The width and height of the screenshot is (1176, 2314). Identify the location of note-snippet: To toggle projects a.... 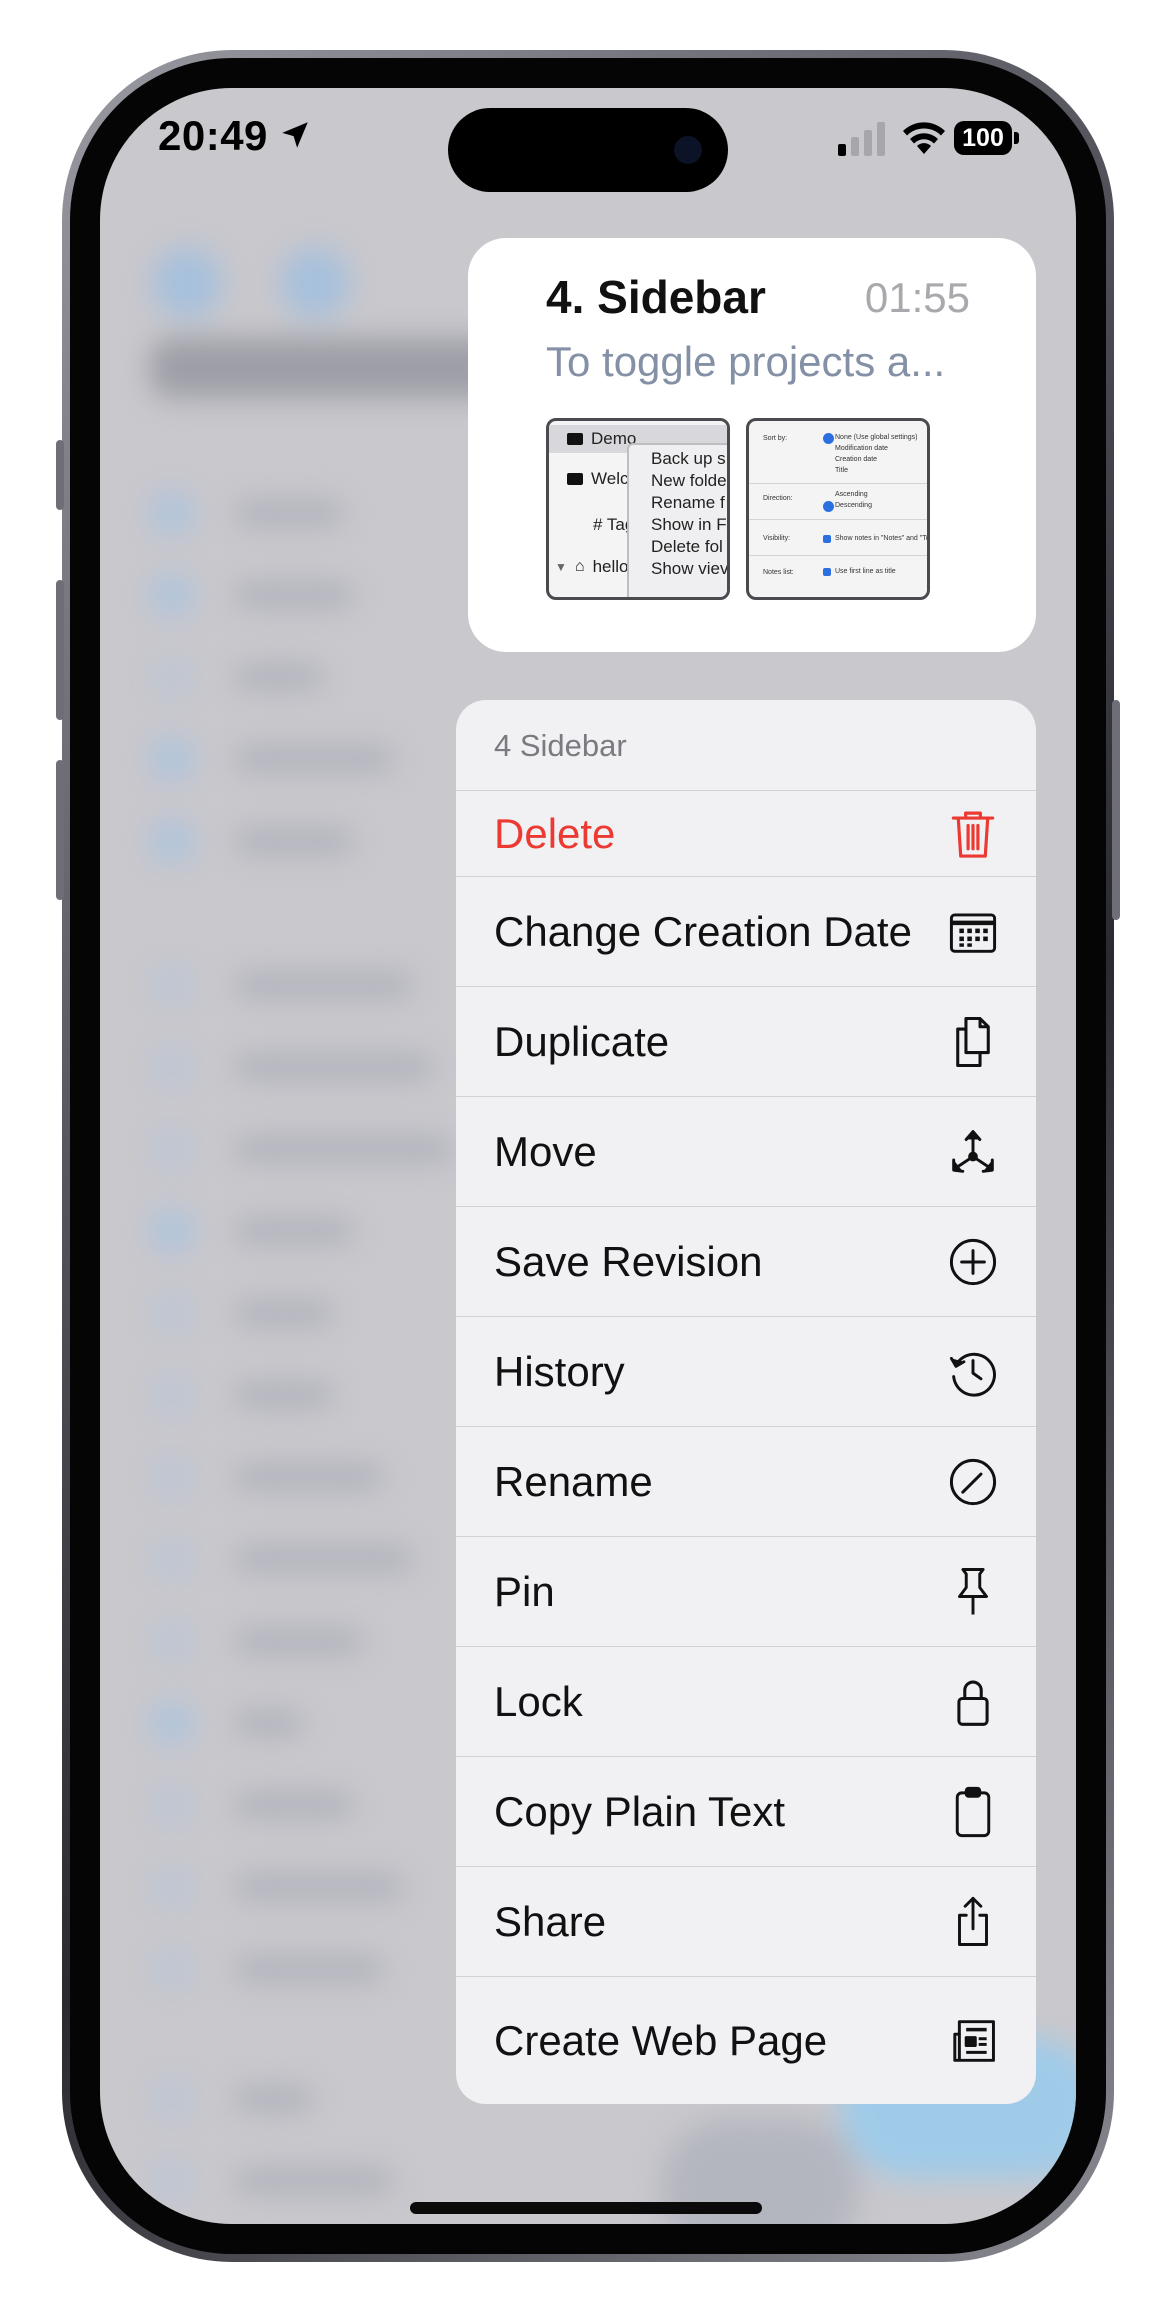
(746, 361).